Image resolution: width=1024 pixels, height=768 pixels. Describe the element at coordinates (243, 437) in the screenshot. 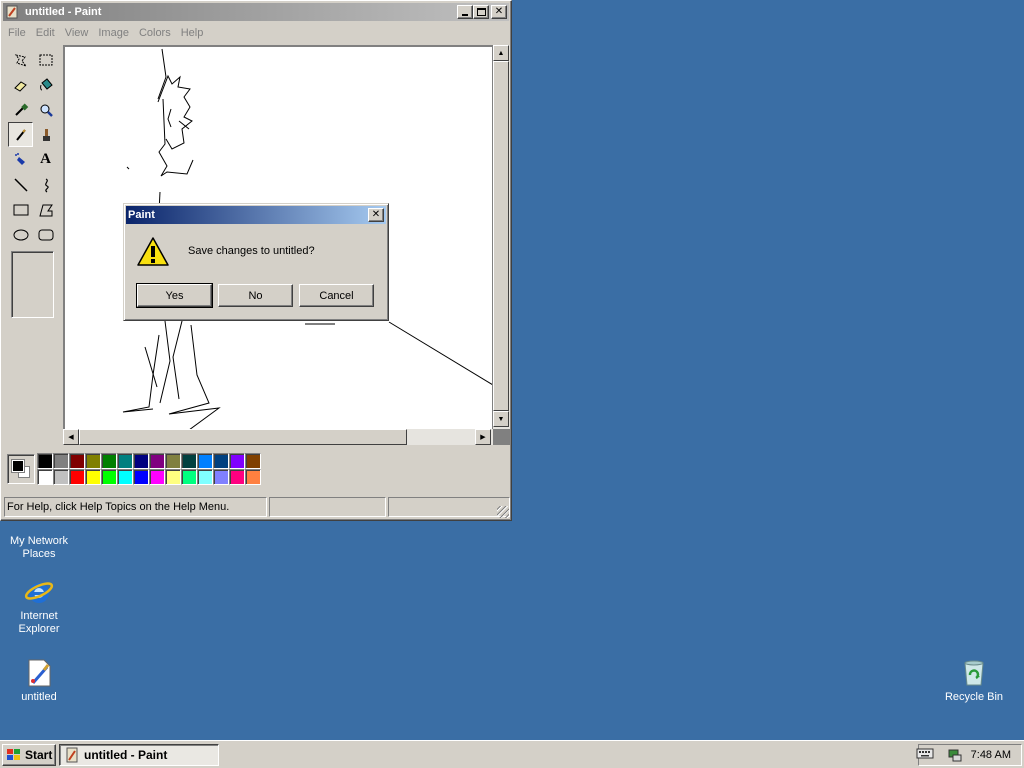

I see `horizontal-scroll-thumb` at that location.